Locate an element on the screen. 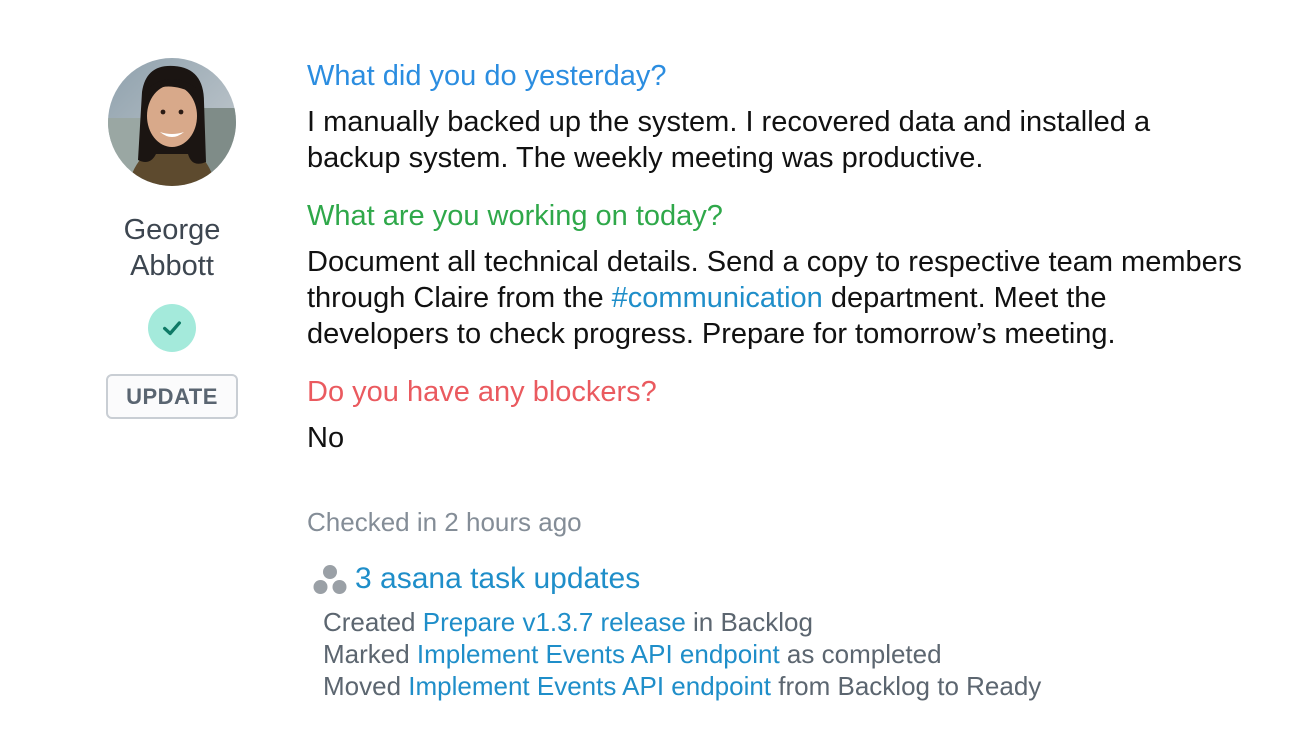  update-detail: as completed is located at coordinates (860, 654).